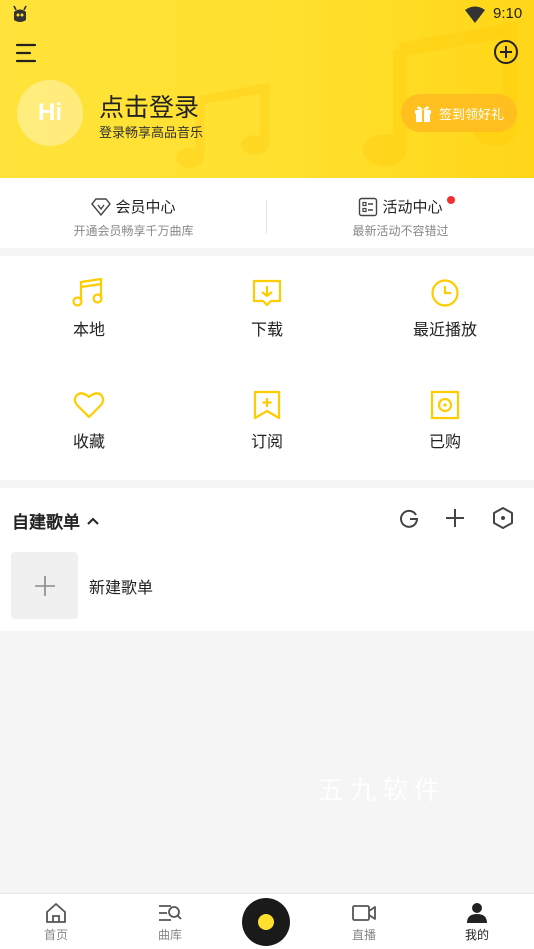 The height and width of the screenshot is (949, 534). Describe the element at coordinates (364, 922) in the screenshot. I see `nav-live: 直播` at that location.